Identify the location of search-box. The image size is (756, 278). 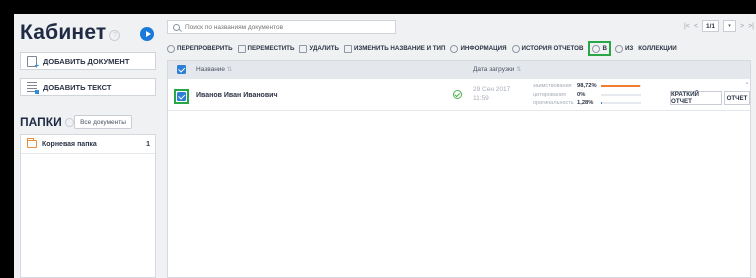
(281, 27).